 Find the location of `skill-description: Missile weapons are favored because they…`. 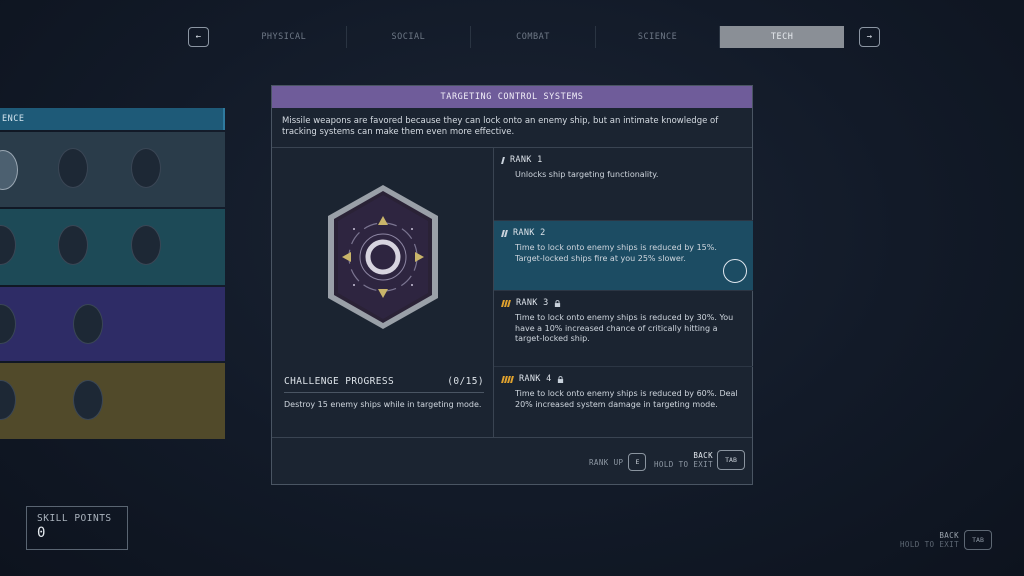

skill-description: Missile weapons are favored because they… is located at coordinates (512, 128).